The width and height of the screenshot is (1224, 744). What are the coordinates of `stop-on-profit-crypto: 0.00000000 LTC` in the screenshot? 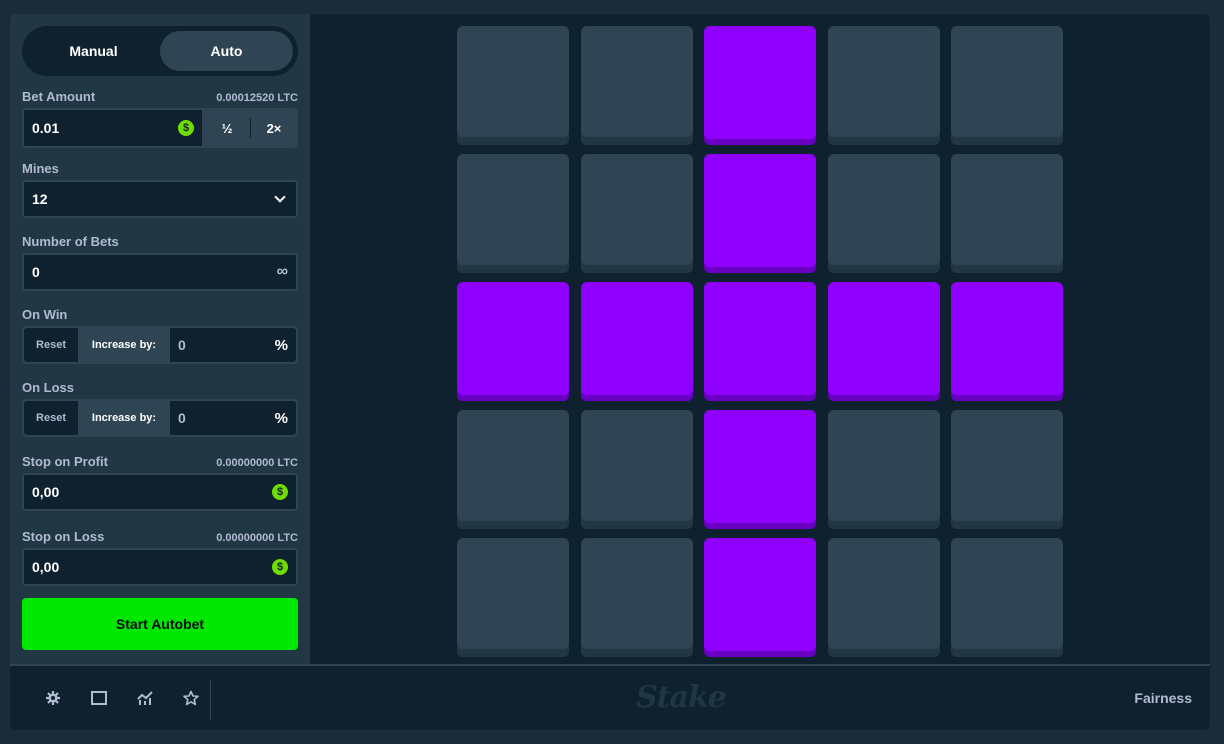 It's located at (257, 463).